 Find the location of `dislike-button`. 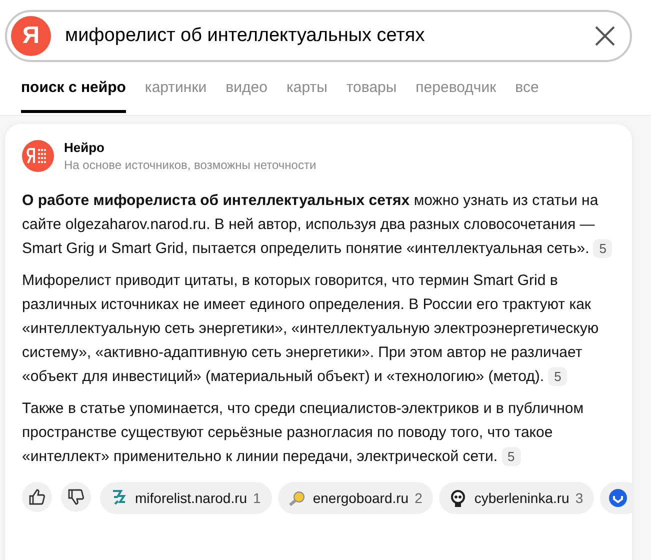

dislike-button is located at coordinates (76, 497).